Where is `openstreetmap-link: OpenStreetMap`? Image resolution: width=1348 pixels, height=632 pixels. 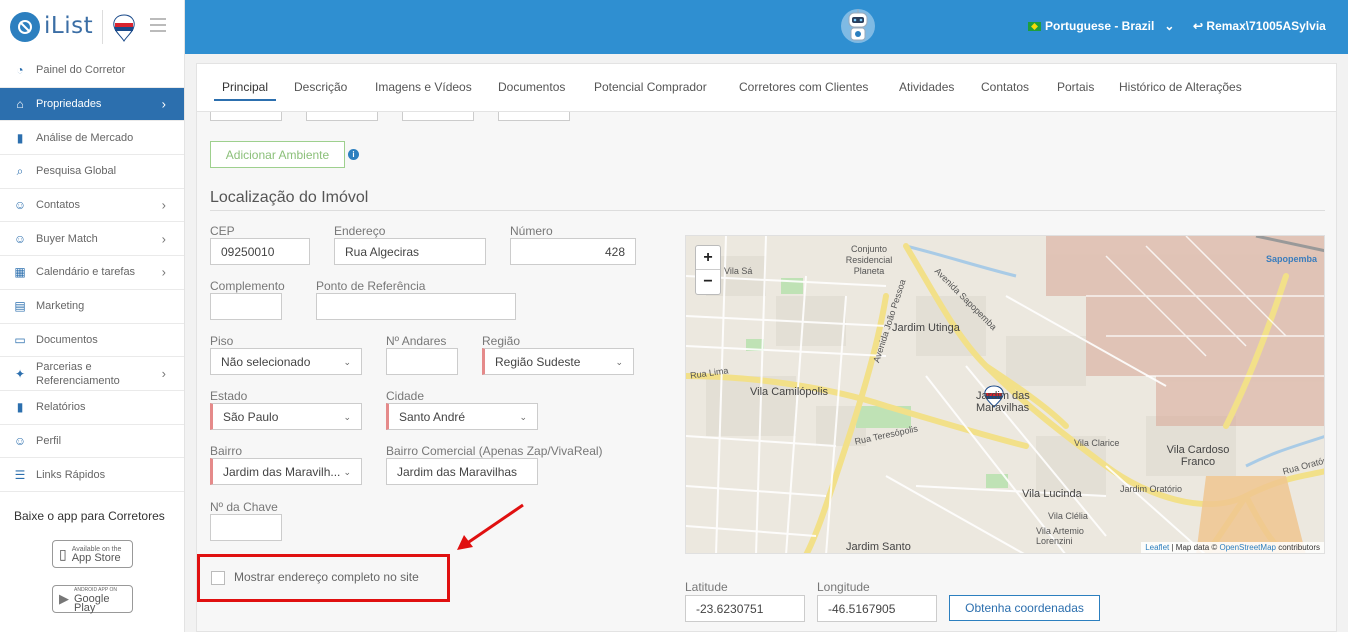 openstreetmap-link: OpenStreetMap is located at coordinates (1247, 547).